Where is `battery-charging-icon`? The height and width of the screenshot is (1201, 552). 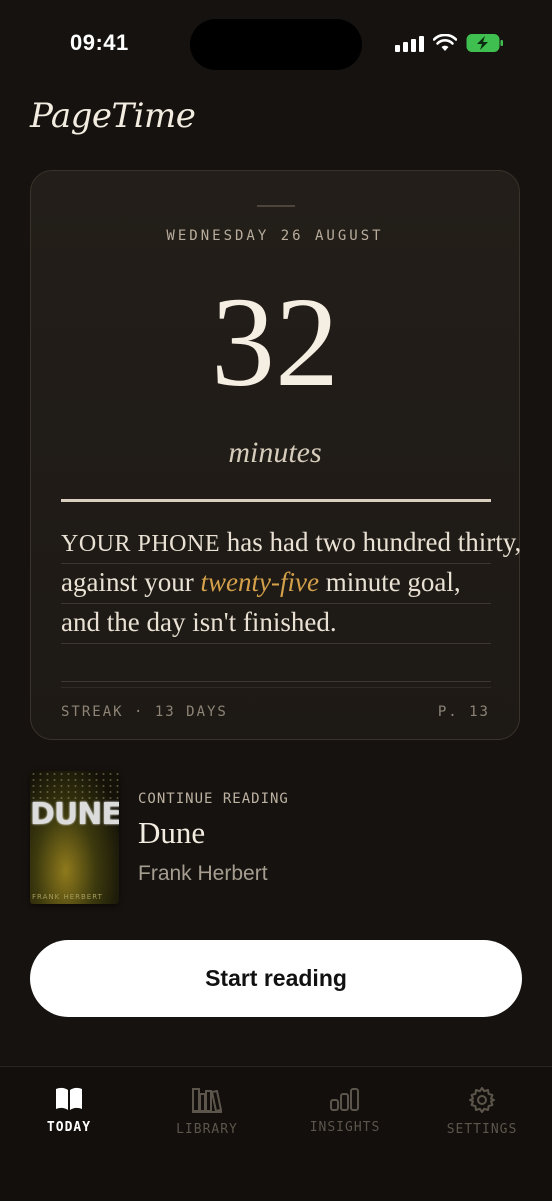 battery-charging-icon is located at coordinates (484, 43).